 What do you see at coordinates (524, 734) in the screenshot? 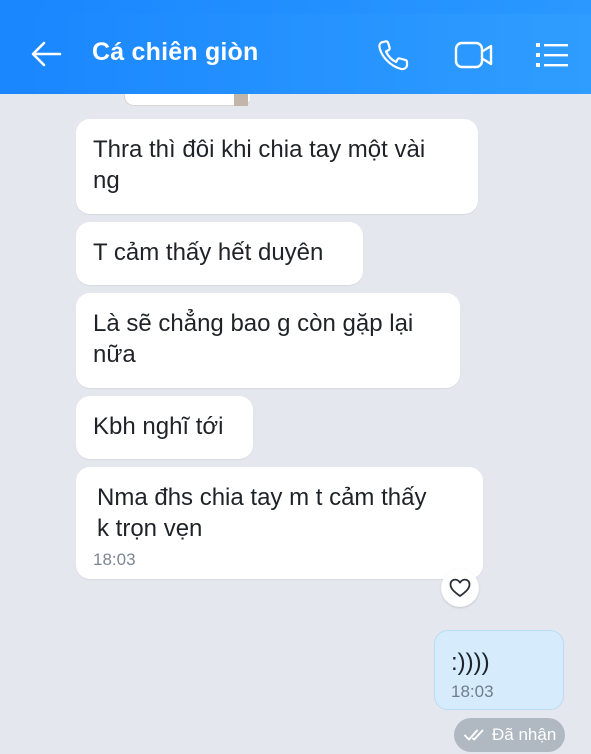
I see `delivery-status-label: Đã nhận` at bounding box center [524, 734].